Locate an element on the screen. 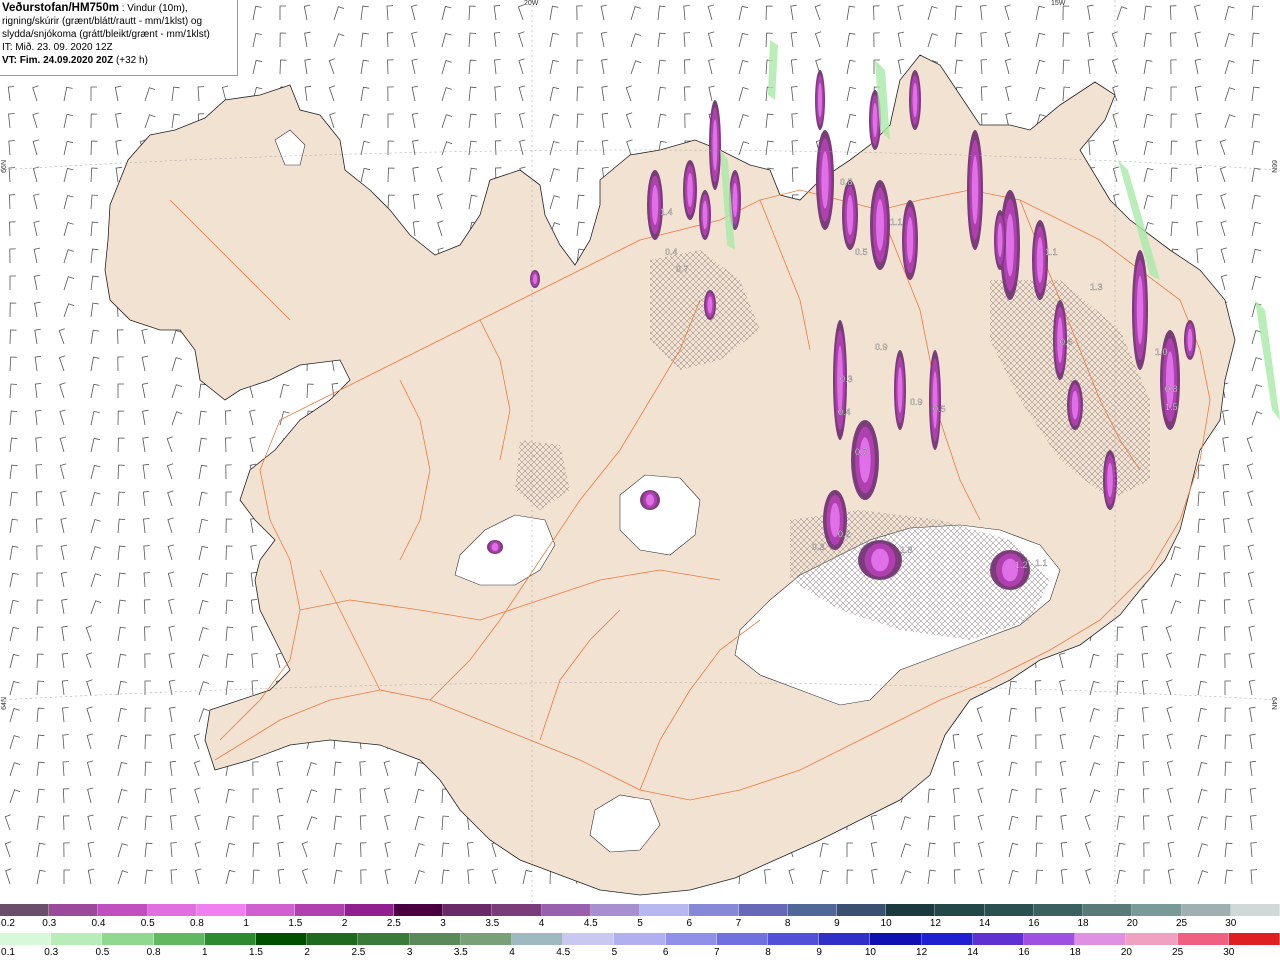  rain-scale-label: 0.8 is located at coordinates (153, 952).